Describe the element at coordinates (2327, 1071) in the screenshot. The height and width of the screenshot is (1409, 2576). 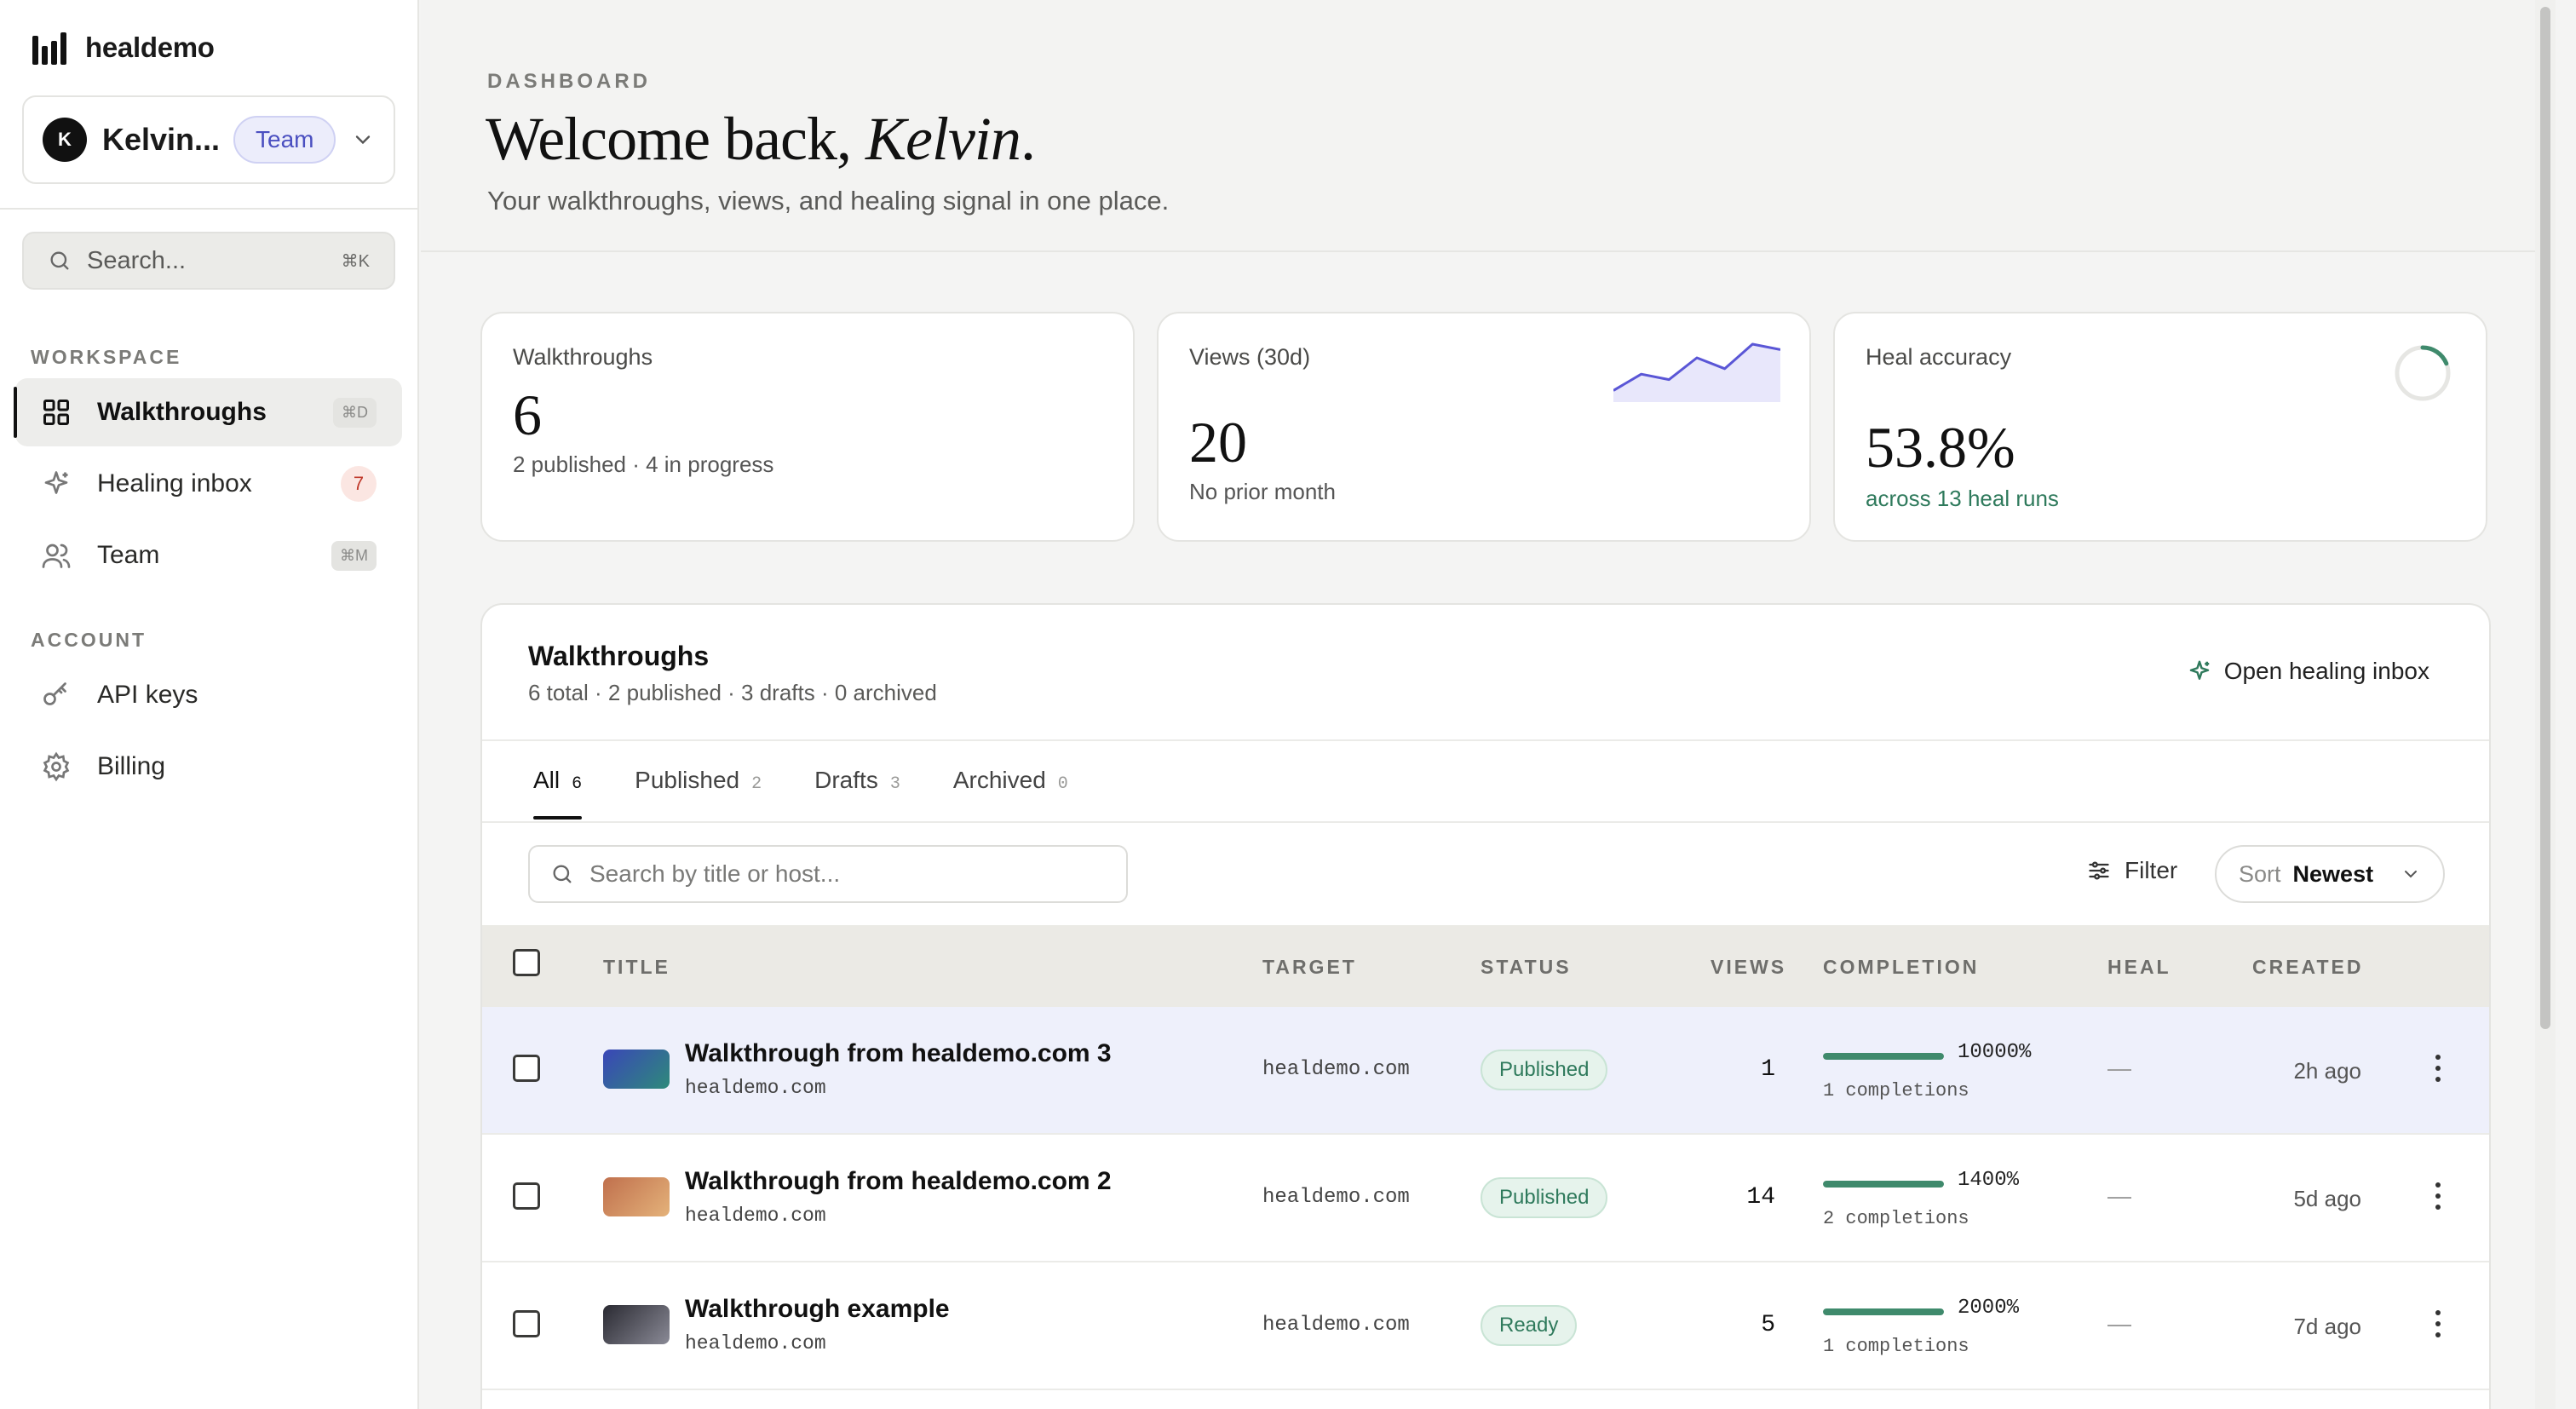
I see `row-created: 2h ago` at that location.